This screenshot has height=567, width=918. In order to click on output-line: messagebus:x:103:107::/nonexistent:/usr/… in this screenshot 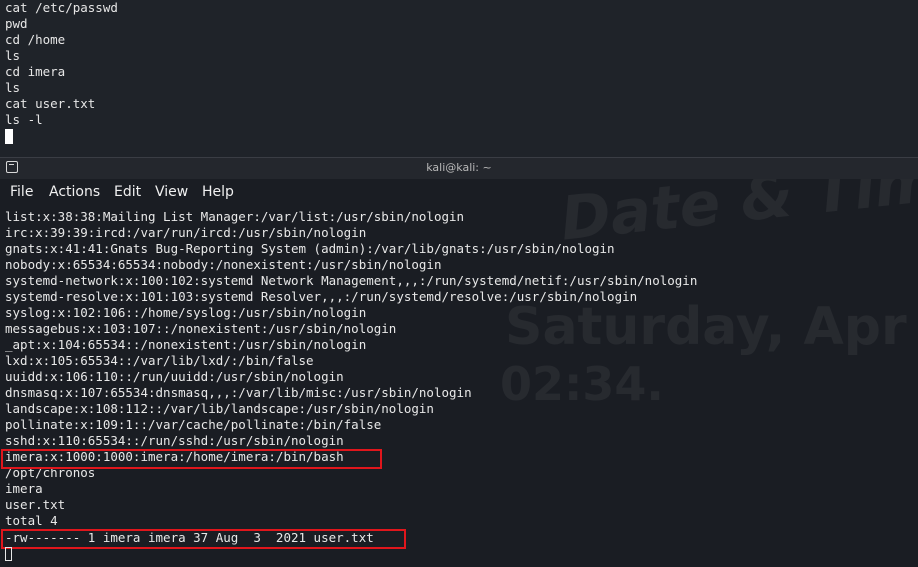, I will do `click(201, 328)`.